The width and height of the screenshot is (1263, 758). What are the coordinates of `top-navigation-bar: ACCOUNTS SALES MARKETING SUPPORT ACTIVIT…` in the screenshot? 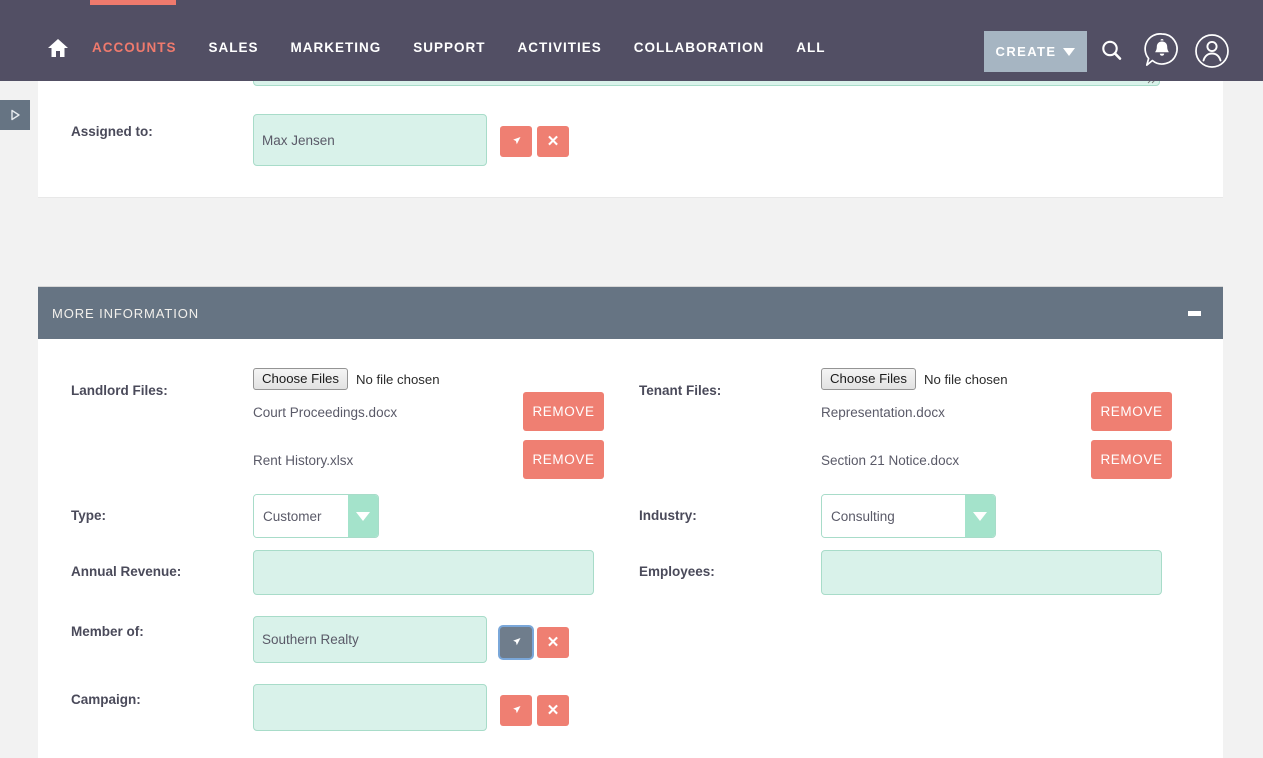 It's located at (631, 40).